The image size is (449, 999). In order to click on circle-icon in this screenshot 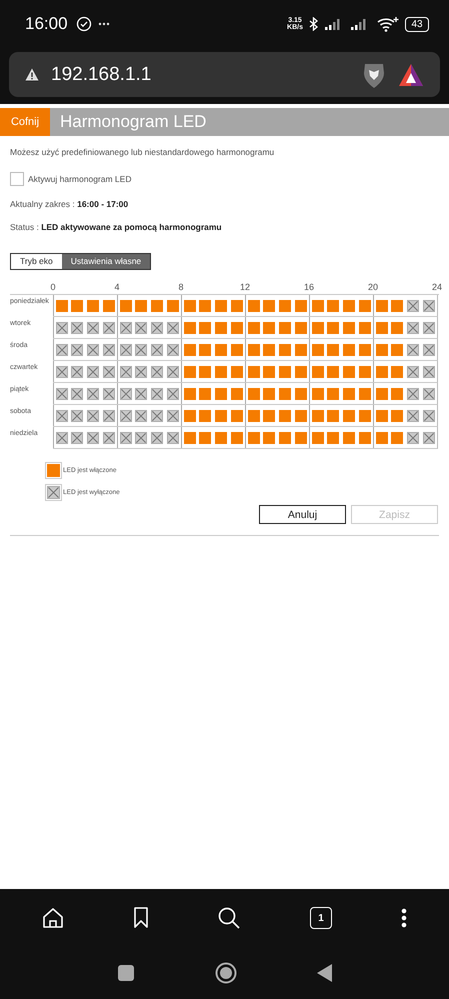, I will do `click(225, 973)`.